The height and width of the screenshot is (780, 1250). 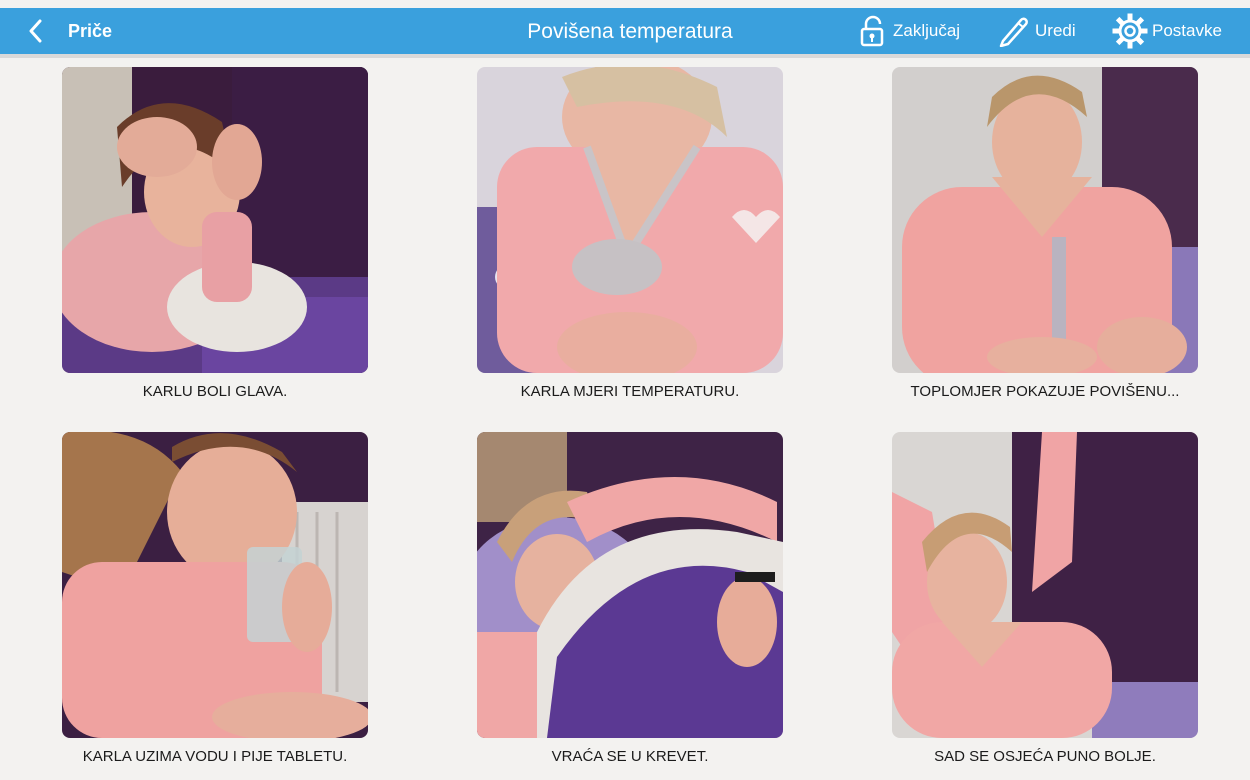 I want to click on story-card: KARLA UZIMA VODU I PIJE TABLETU., so click(x=215, y=598).